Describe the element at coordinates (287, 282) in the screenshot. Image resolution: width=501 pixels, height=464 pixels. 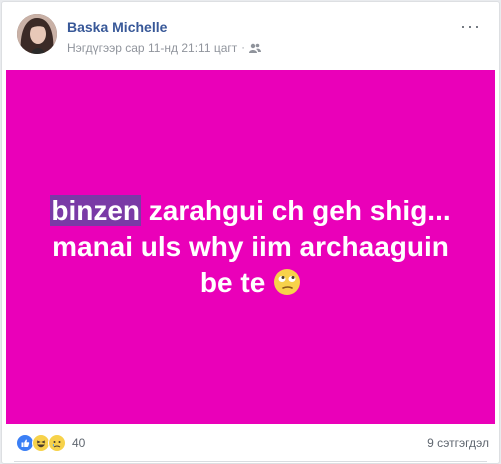
I see `eye-roll-emoji-icon` at that location.